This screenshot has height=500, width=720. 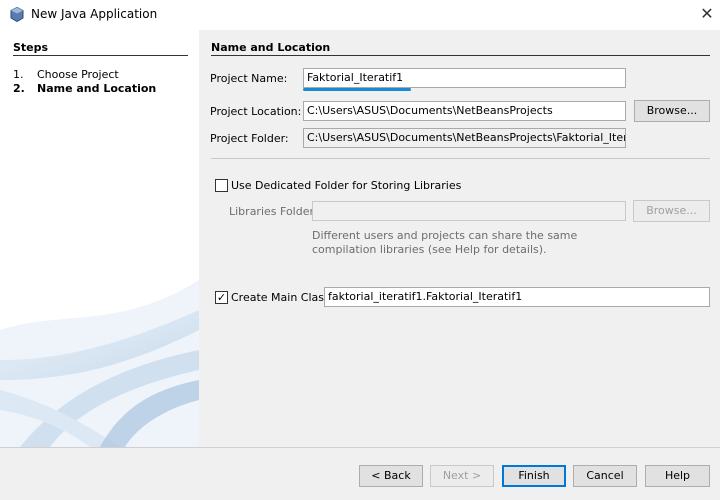 I want to click on spellcheck-underline, so click(x=357, y=89).